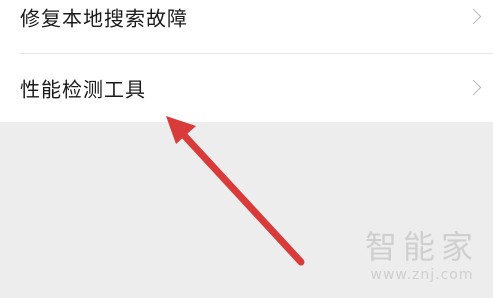 The height and width of the screenshot is (298, 493). I want to click on watermark: 智能家 www.znj.com, so click(422, 256).